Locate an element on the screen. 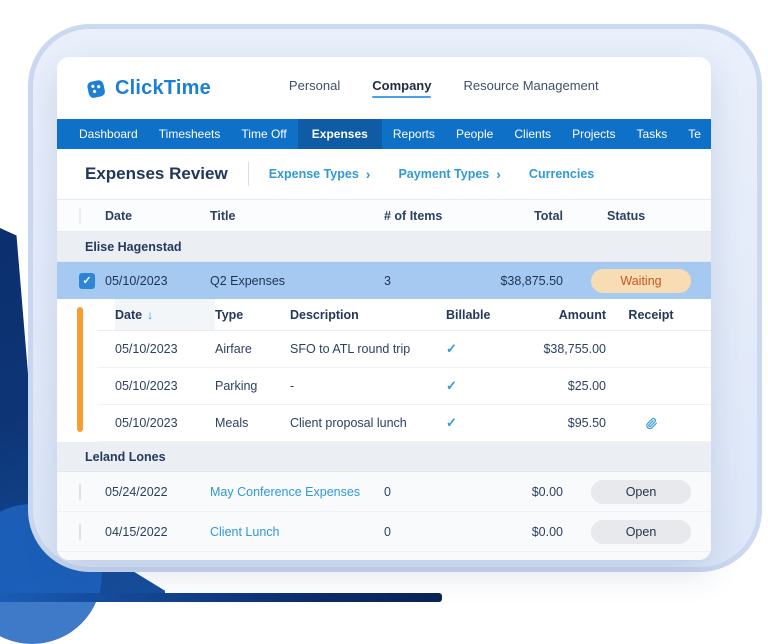  expense-row-client-lunch: 04/15/2022 Client Lunch 0 $0.00 Open is located at coordinates (384, 532).